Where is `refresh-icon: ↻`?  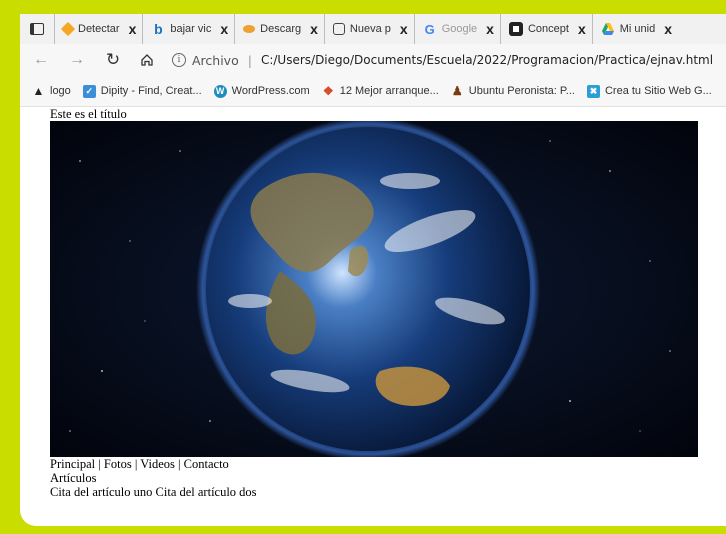
refresh-icon: ↻ is located at coordinates (113, 59).